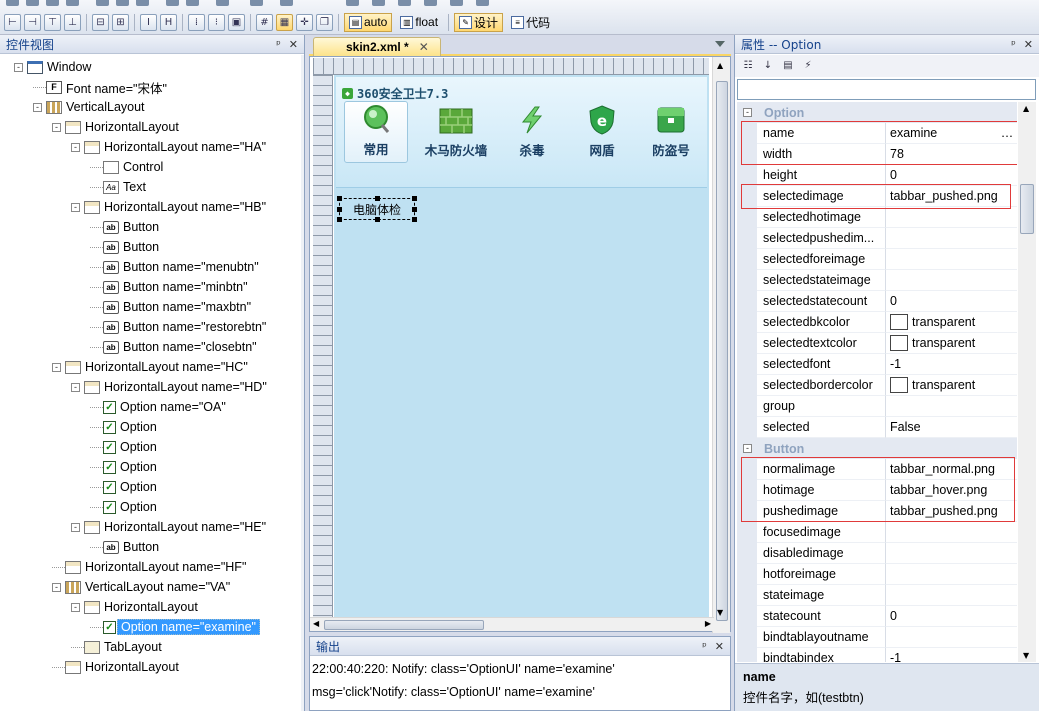 Image resolution: width=1039 pixels, height=711 pixels. What do you see at coordinates (704, 646) in the screenshot?
I see `pin-icon: ᵖ` at bounding box center [704, 646].